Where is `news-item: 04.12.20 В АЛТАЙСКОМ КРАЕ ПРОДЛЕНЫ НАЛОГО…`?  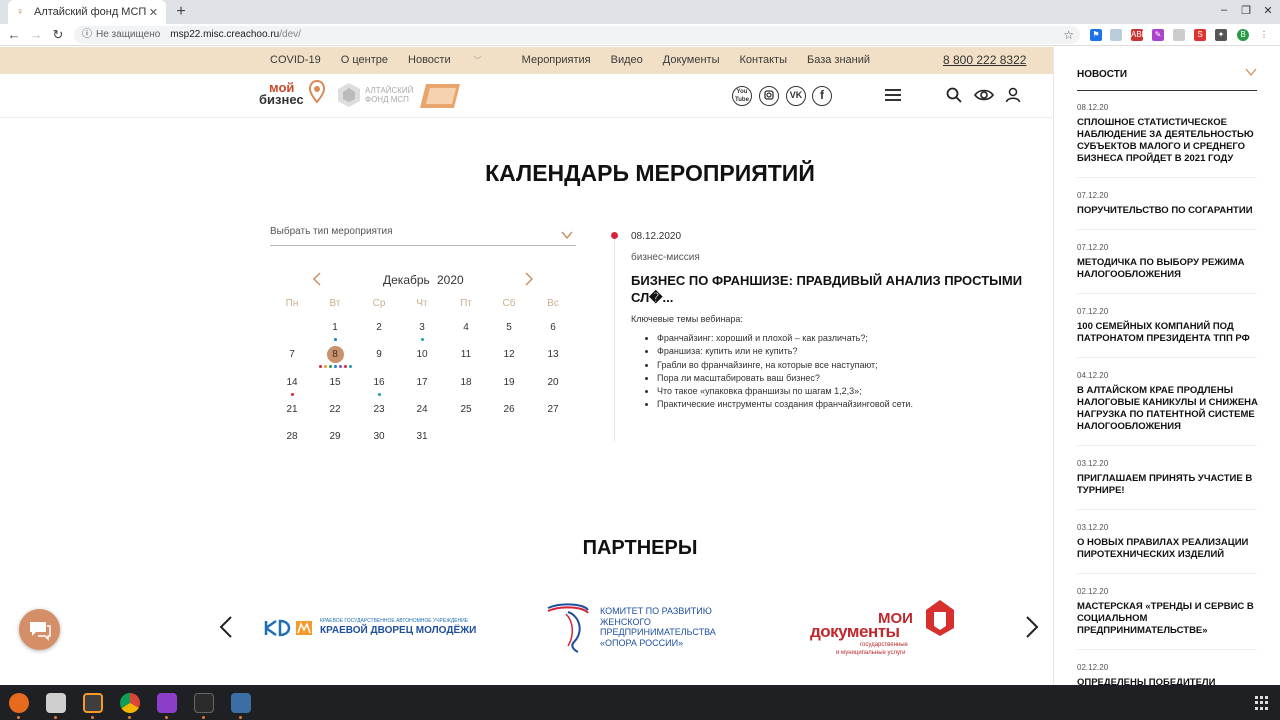 news-item: 04.12.20 В АЛТАЙСКОМ КРАЕ ПРОДЛЕНЫ НАЛОГО… is located at coordinates (1169, 408).